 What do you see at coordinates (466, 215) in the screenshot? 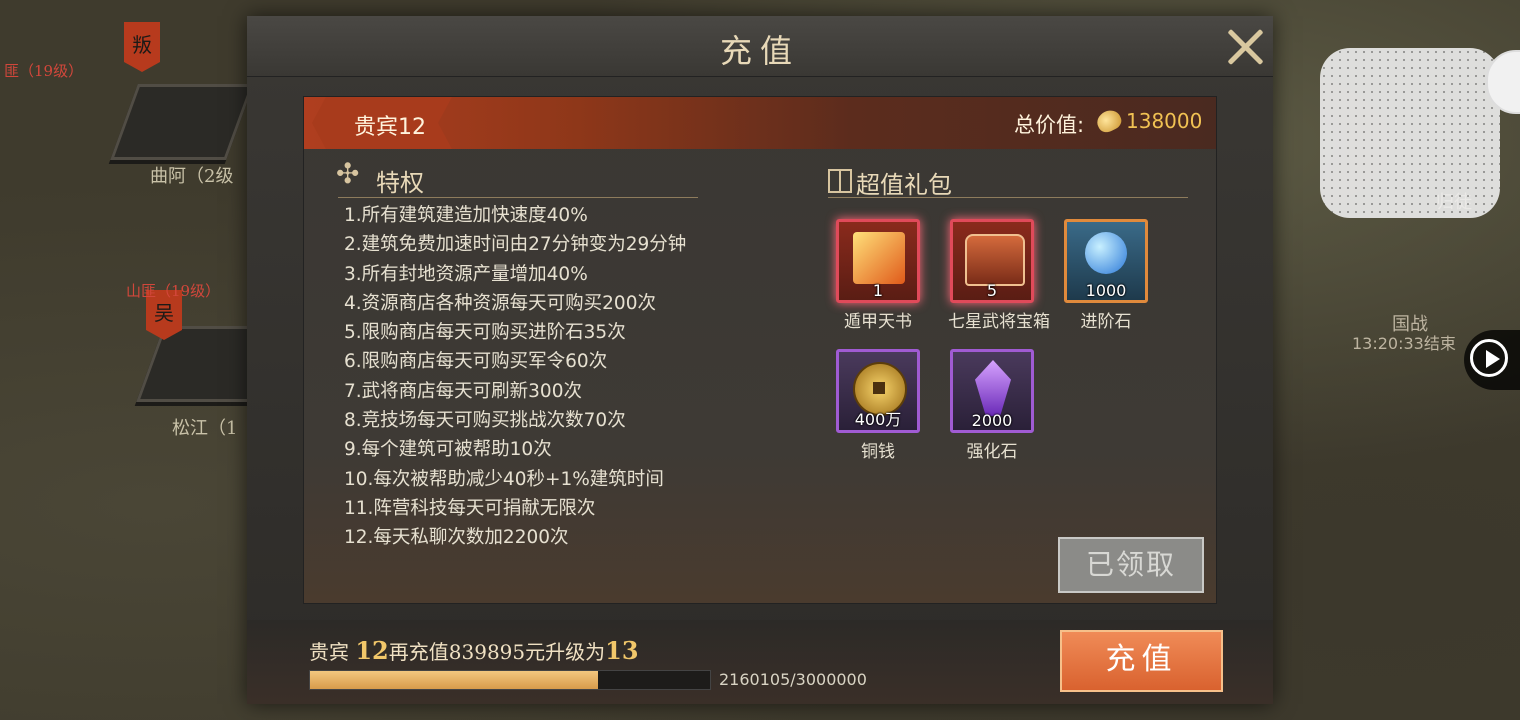
I see `privilege-item: 1.所有建筑建造加快速度40%` at bounding box center [466, 215].